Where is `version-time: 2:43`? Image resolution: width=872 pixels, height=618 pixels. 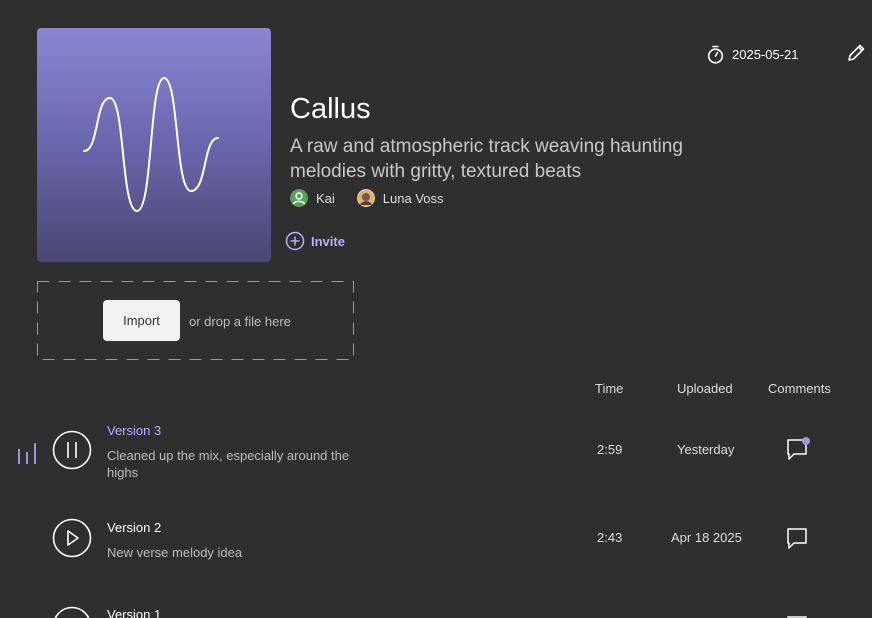 version-time: 2:43 is located at coordinates (610, 537).